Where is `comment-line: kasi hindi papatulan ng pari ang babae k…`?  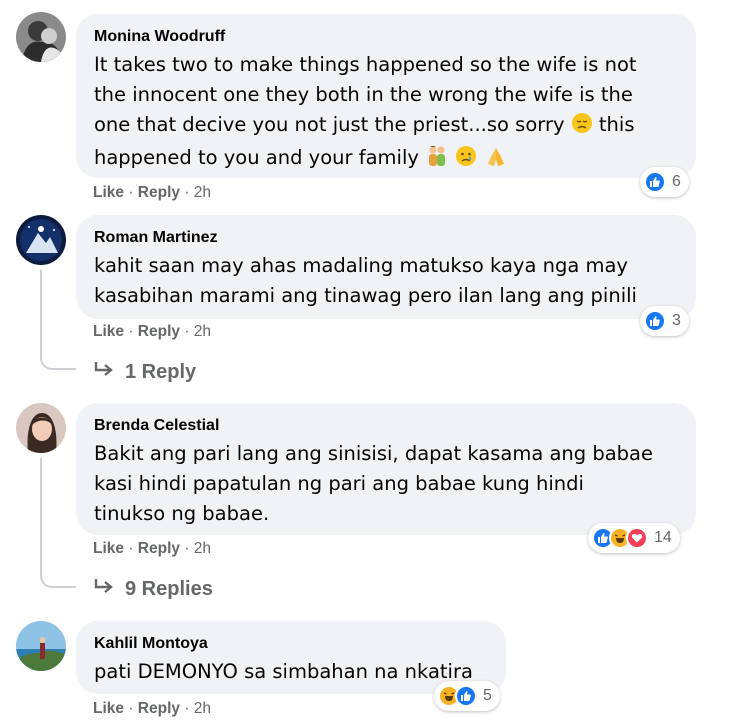 comment-line: kasi hindi papatulan ng pari ang babae k… is located at coordinates (339, 483).